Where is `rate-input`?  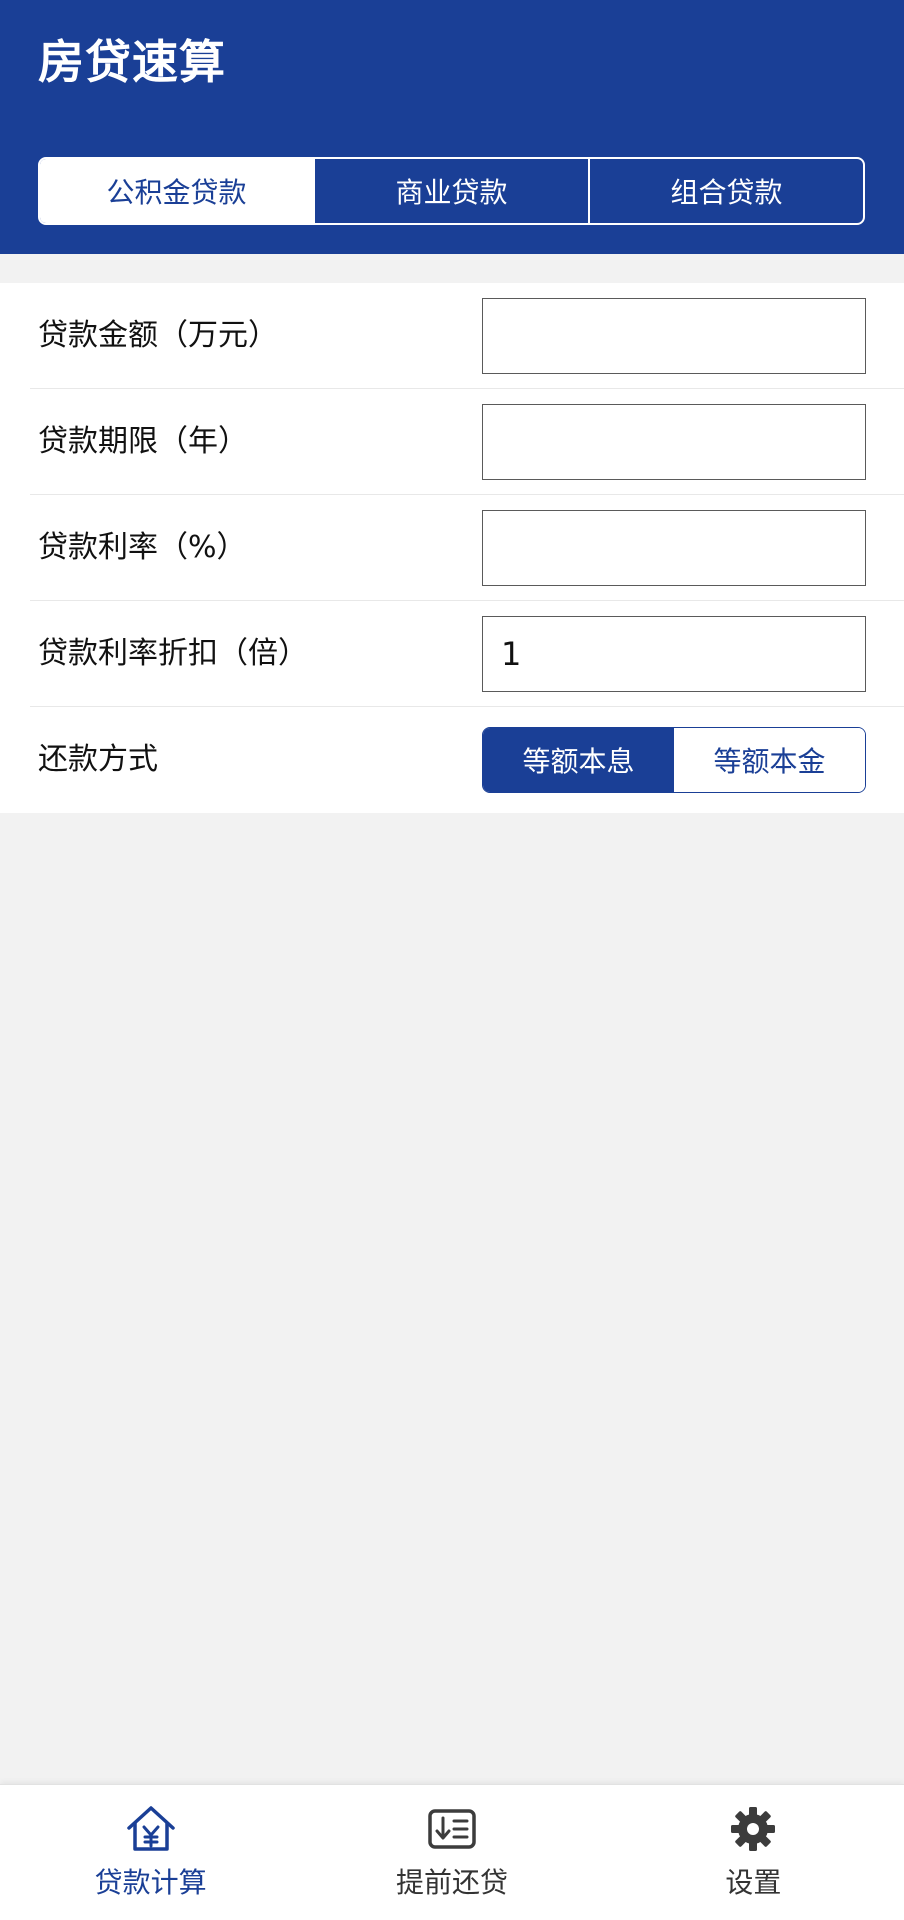
rate-input is located at coordinates (674, 548).